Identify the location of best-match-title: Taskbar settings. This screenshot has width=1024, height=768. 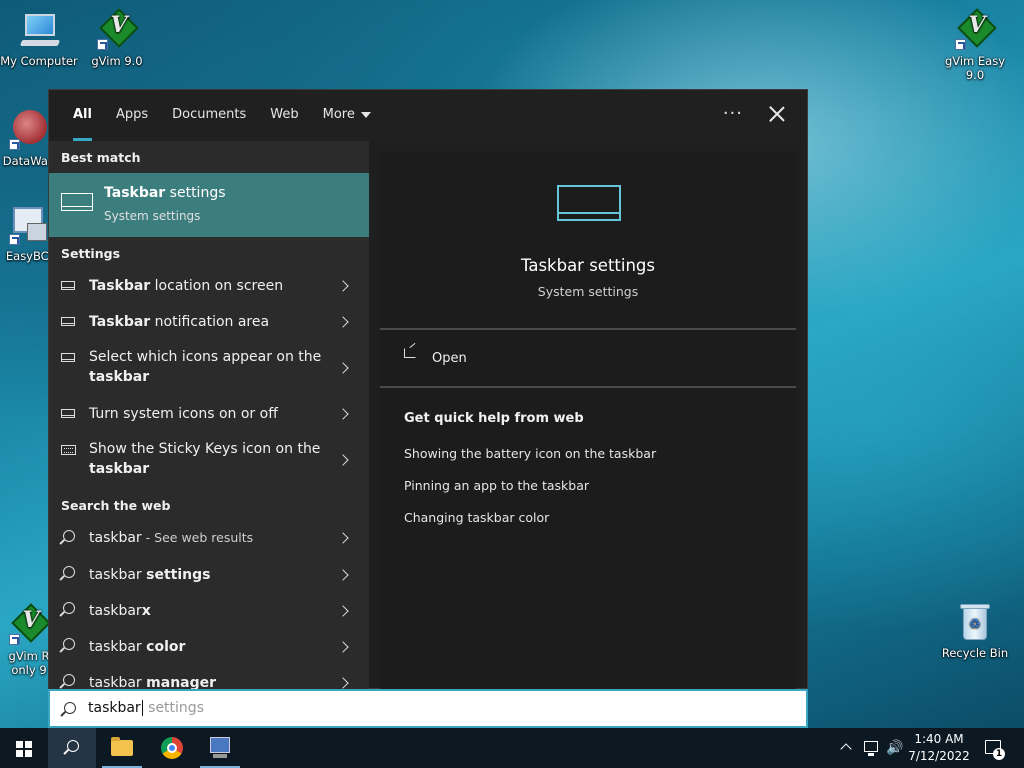
(165, 193).